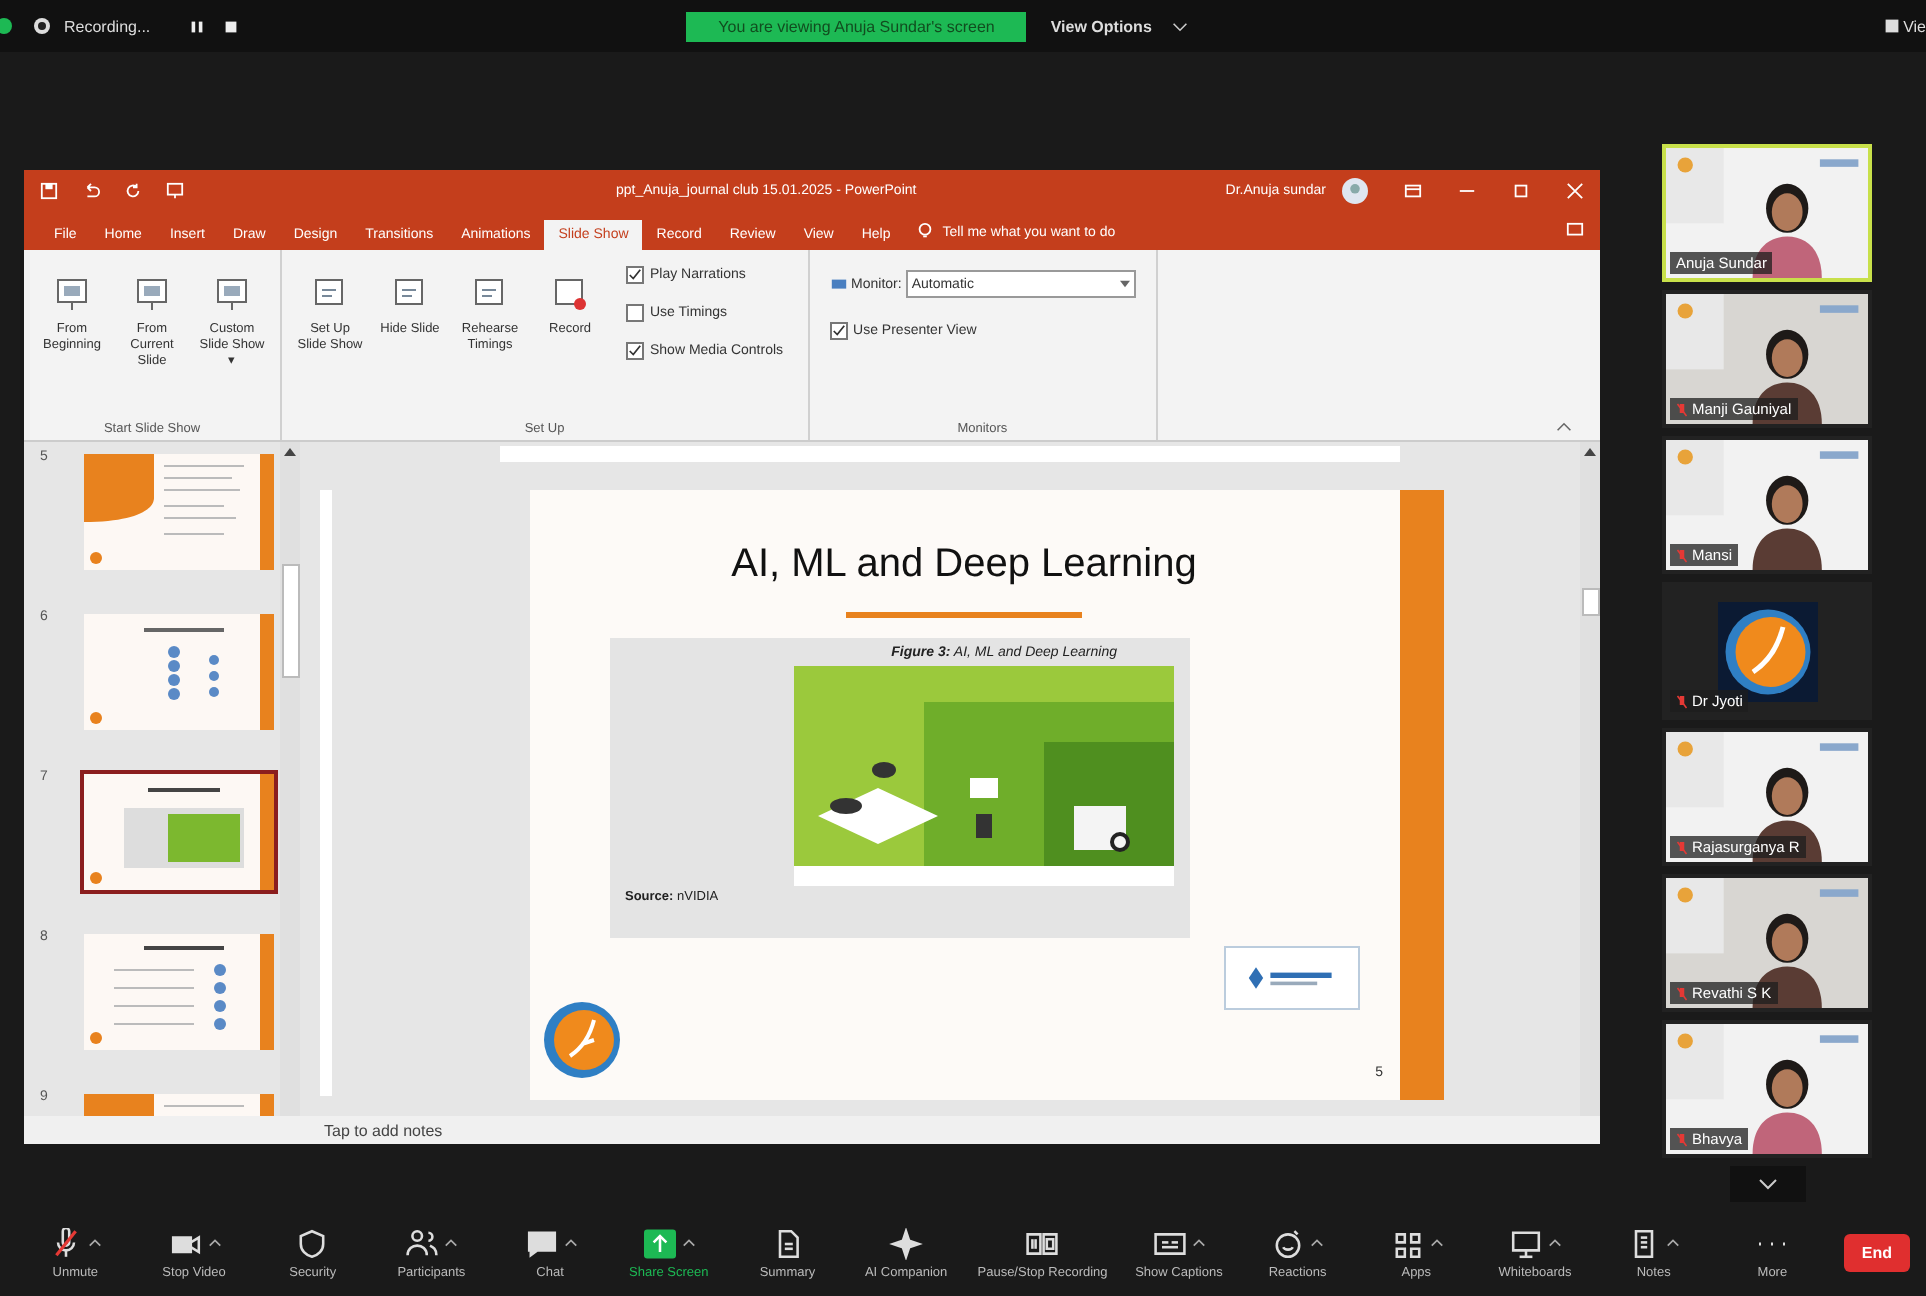  I want to click on pause-stop-icon, so click(1042, 1243).